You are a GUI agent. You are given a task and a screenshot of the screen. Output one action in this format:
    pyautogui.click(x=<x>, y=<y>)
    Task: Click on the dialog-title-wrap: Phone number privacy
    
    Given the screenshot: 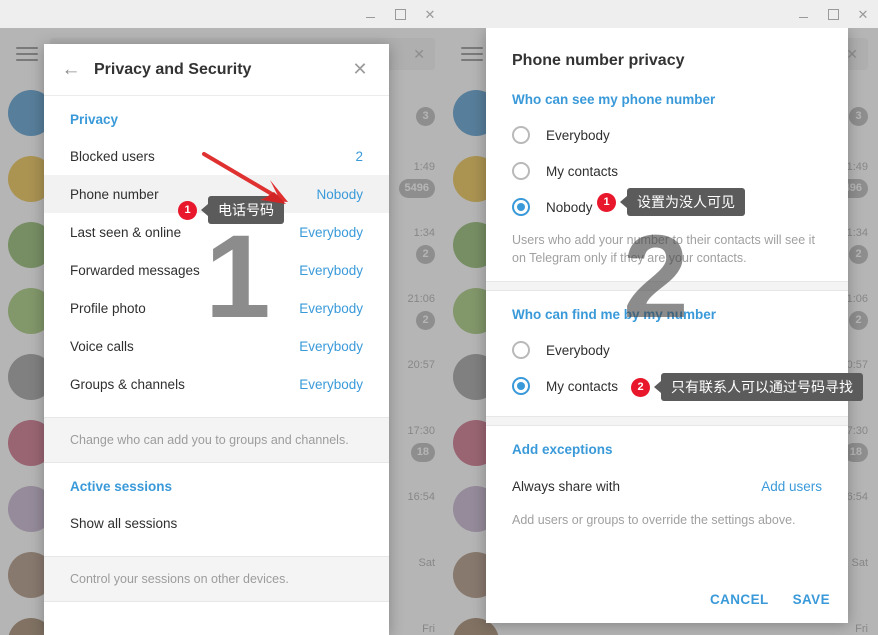 What is the action you would take?
    pyautogui.click(x=667, y=52)
    